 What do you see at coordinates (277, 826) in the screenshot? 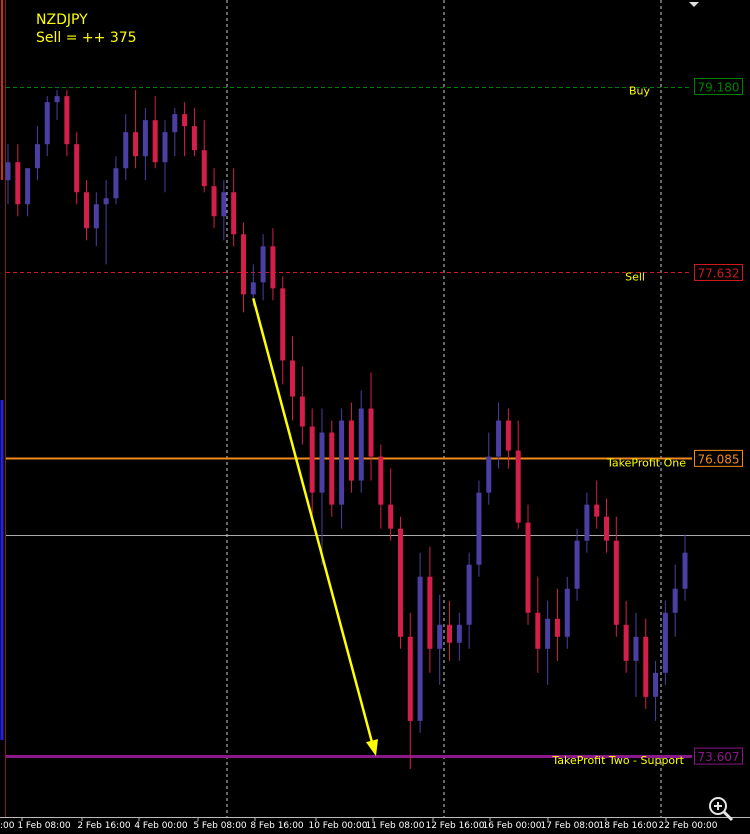
I see `axis-label: 8 Feb 16:00` at bounding box center [277, 826].